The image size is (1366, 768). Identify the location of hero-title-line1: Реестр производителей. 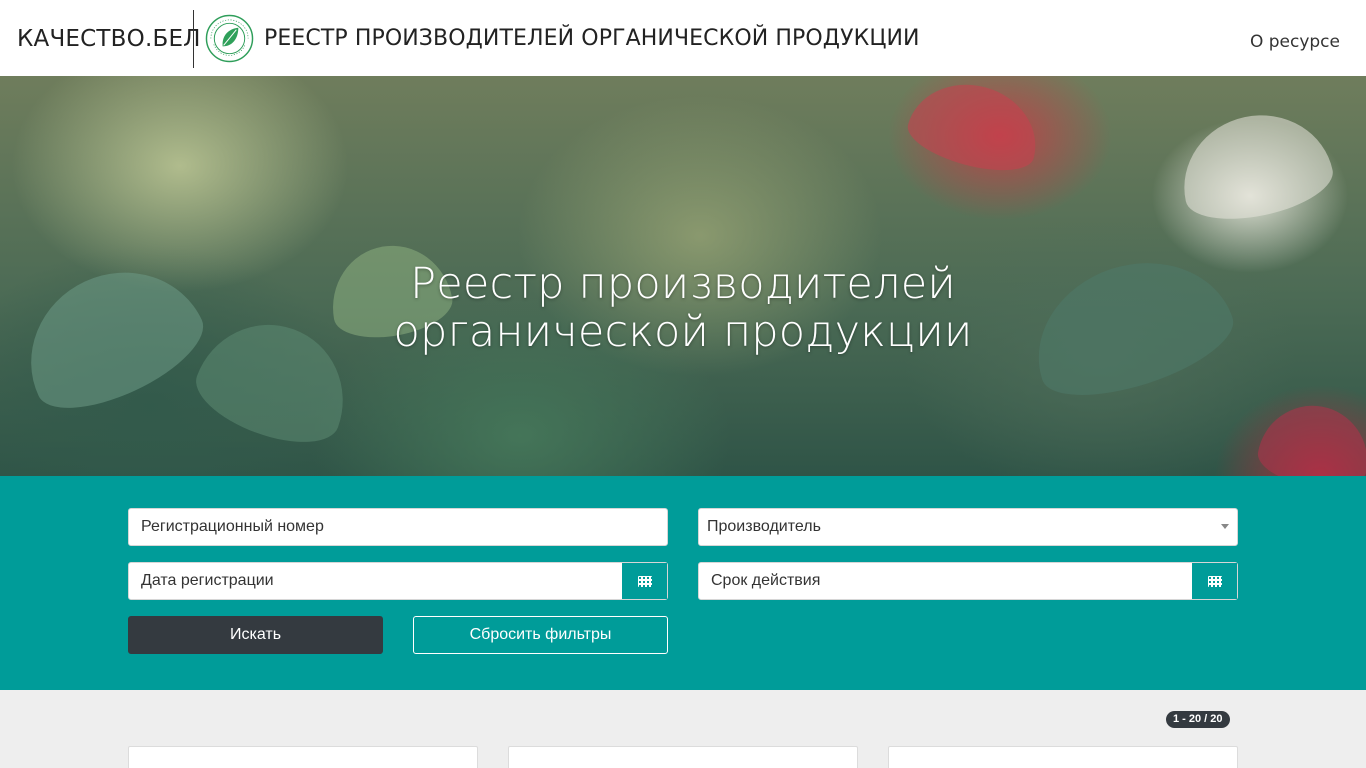
(683, 284).